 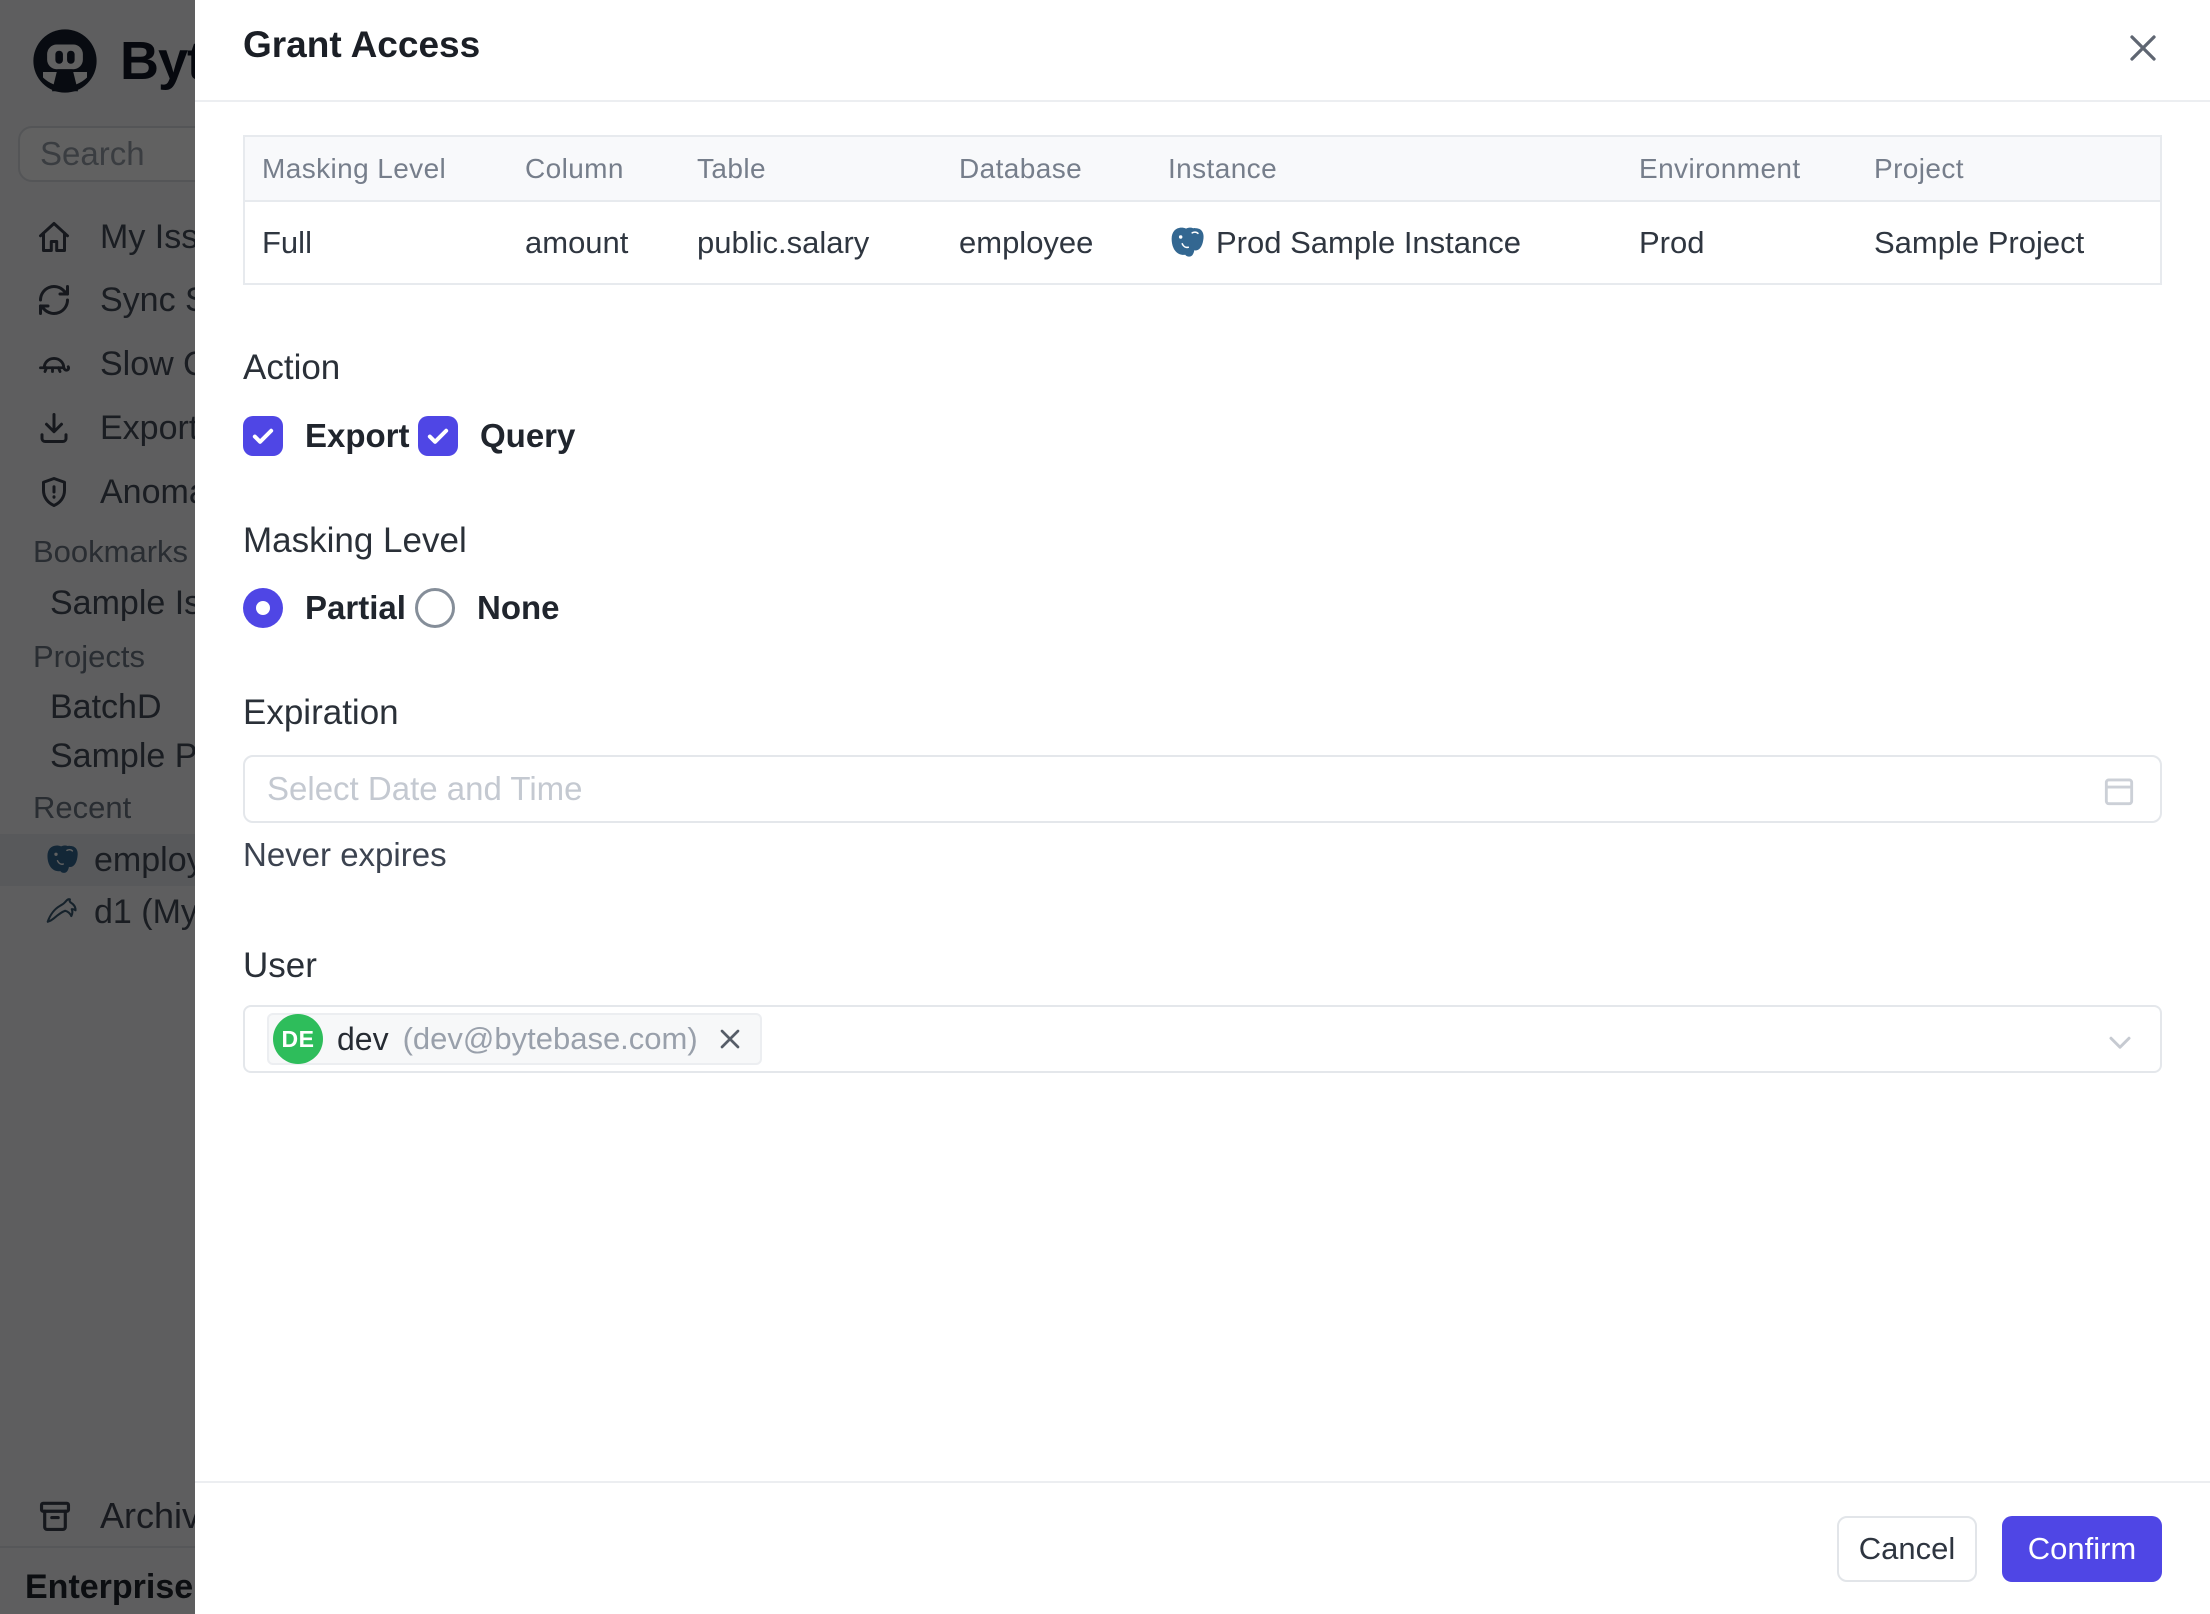 I want to click on none-radio, so click(x=435, y=608).